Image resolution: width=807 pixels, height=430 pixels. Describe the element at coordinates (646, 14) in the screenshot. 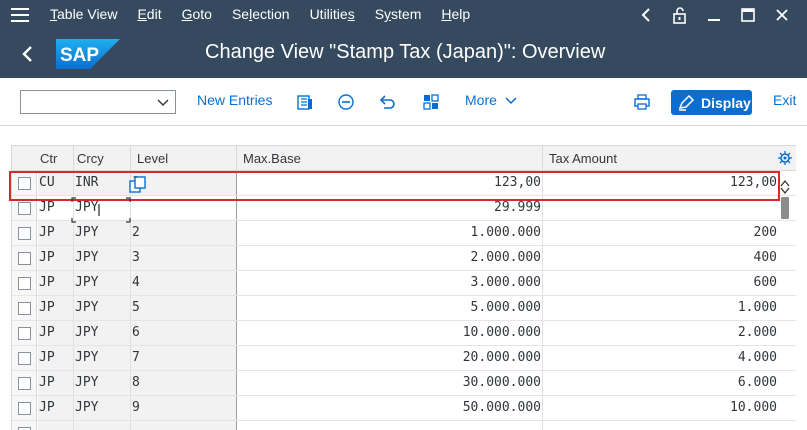

I see `chevron-left-icon` at that location.